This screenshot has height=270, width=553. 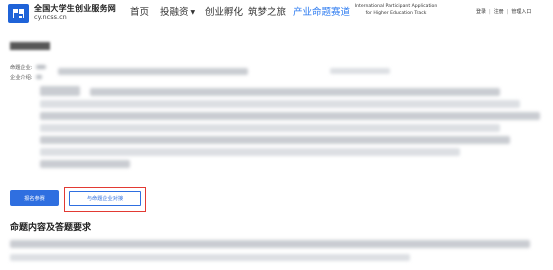 I want to click on logo-icon, so click(x=18, y=13).